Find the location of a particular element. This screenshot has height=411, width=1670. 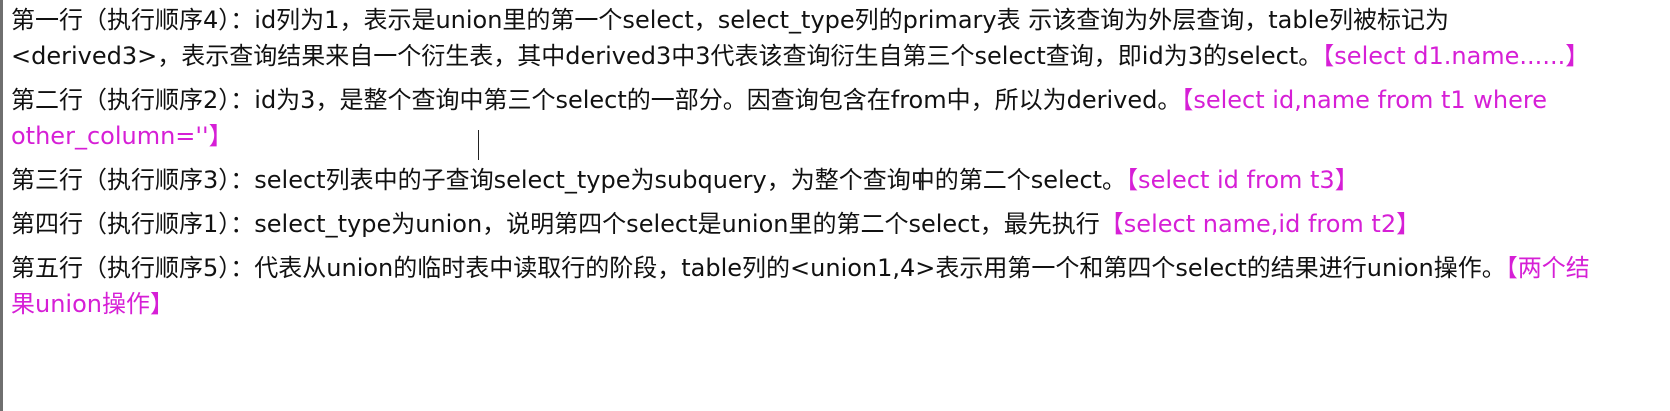

row-1-prefix: 第一行（执行顺序4）： is located at coordinates (133, 20).